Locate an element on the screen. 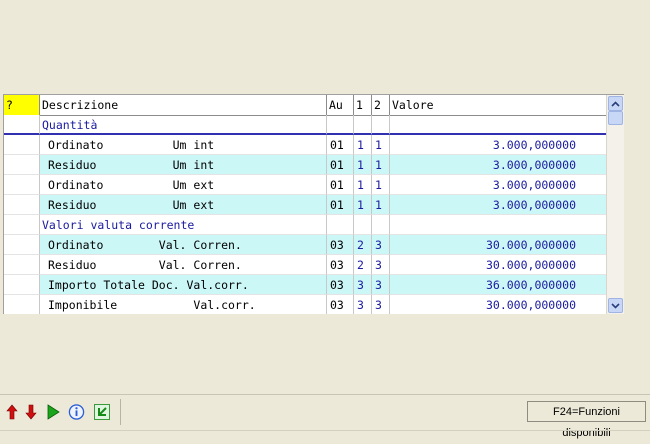  toolbar is located at coordinates (60, 412).